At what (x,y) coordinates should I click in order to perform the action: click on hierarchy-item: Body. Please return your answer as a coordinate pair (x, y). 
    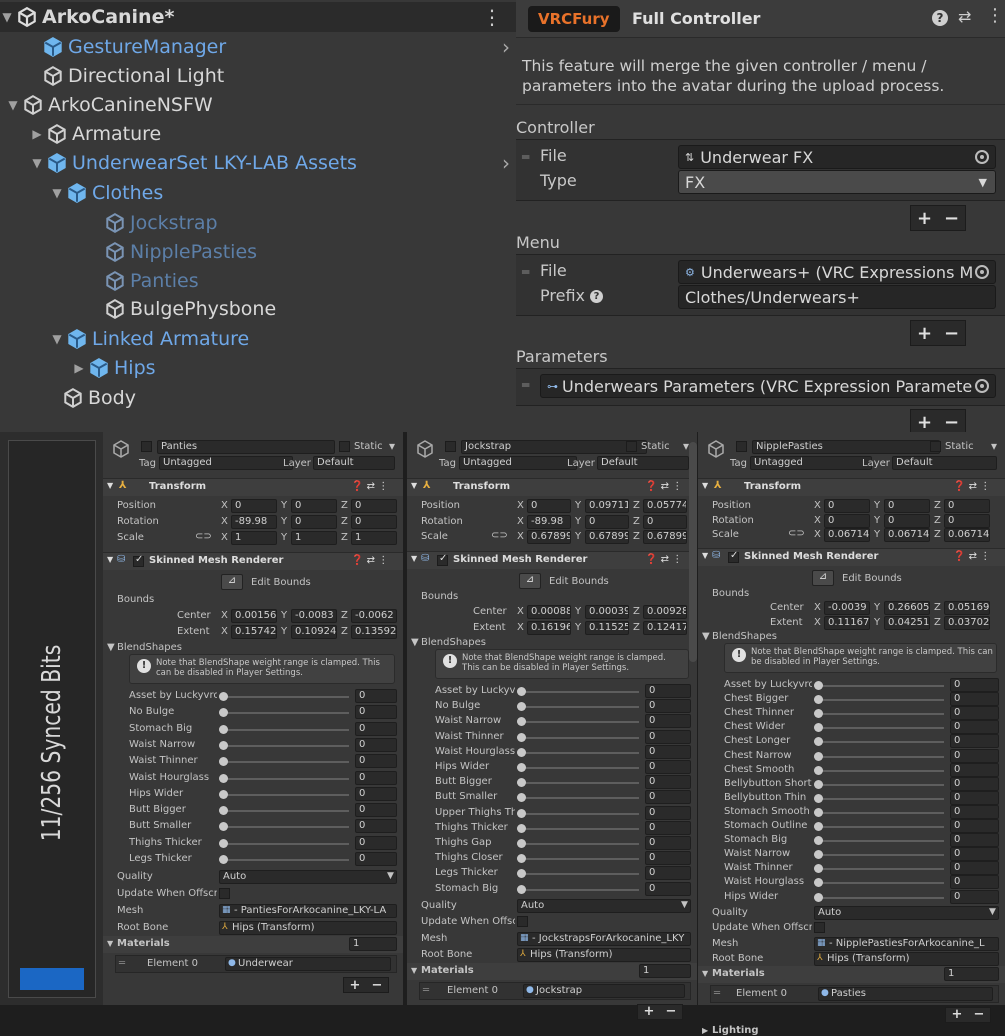
    Looking at the image, I should click on (258, 397).